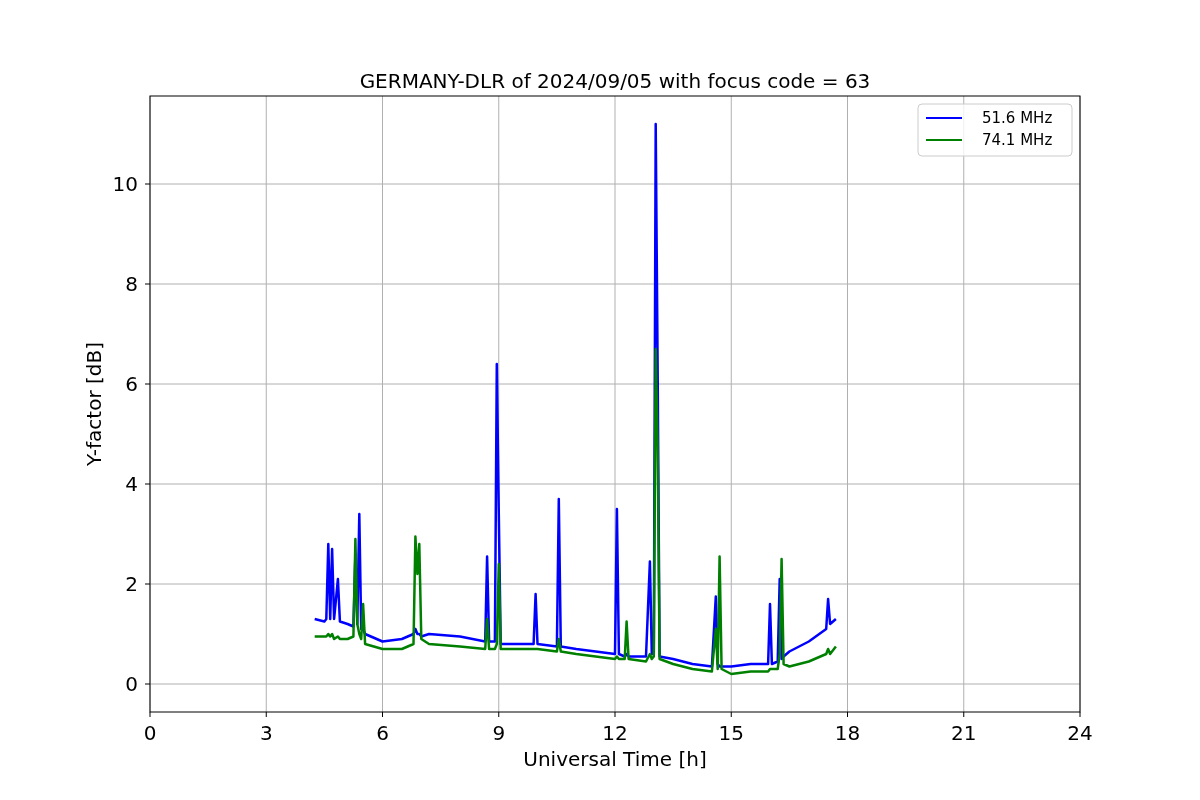 Image resolution: width=1200 pixels, height=800 pixels. I want to click on x-axis-label: Universal Time [h], so click(615, 759).